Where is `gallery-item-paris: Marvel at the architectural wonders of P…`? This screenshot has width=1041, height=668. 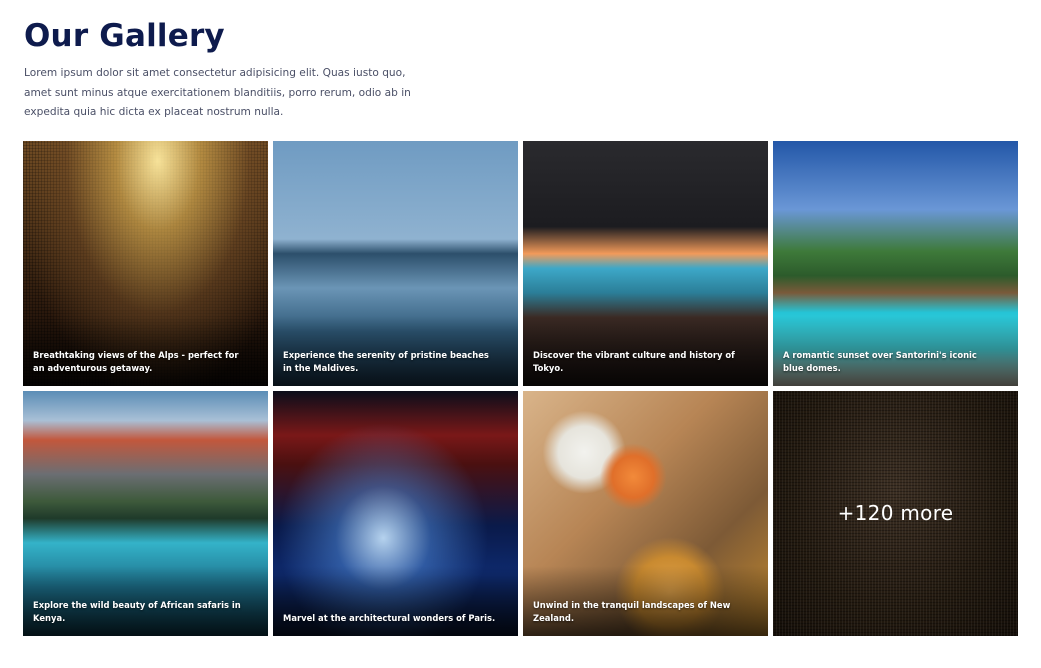
gallery-item-paris: Marvel at the architectural wonders of P… is located at coordinates (395, 513).